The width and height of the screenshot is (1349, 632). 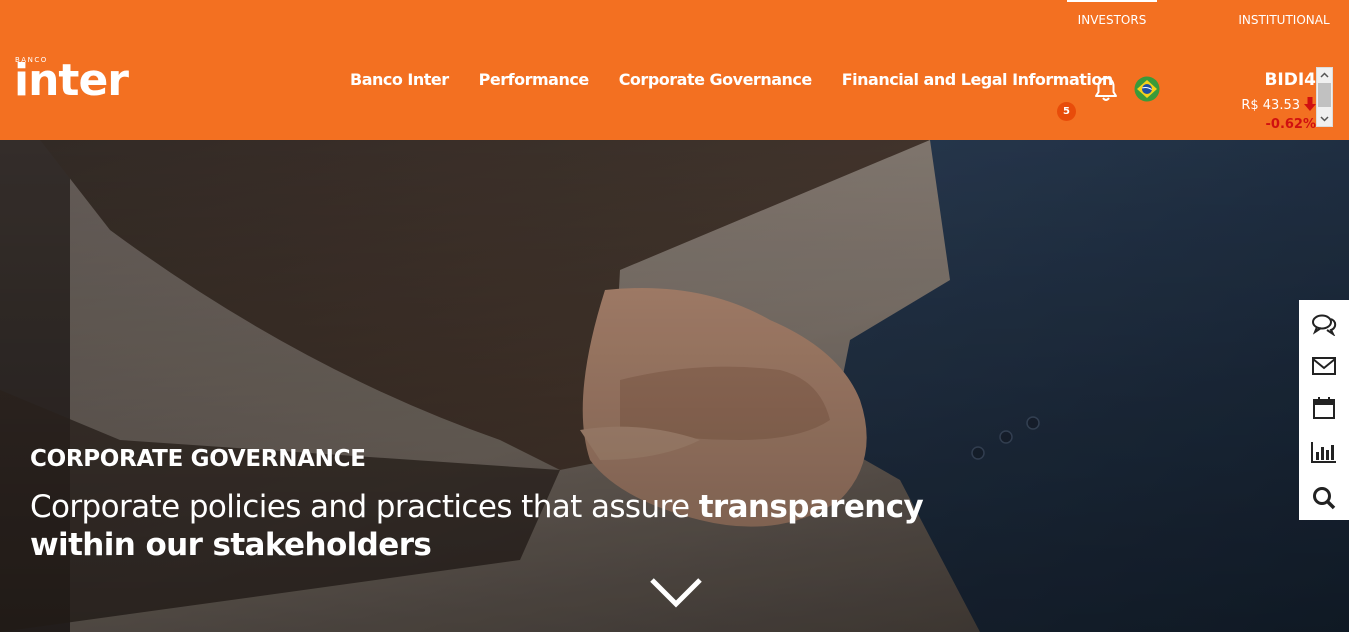 I want to click on ticker-scrollbar, so click(x=1324, y=97).